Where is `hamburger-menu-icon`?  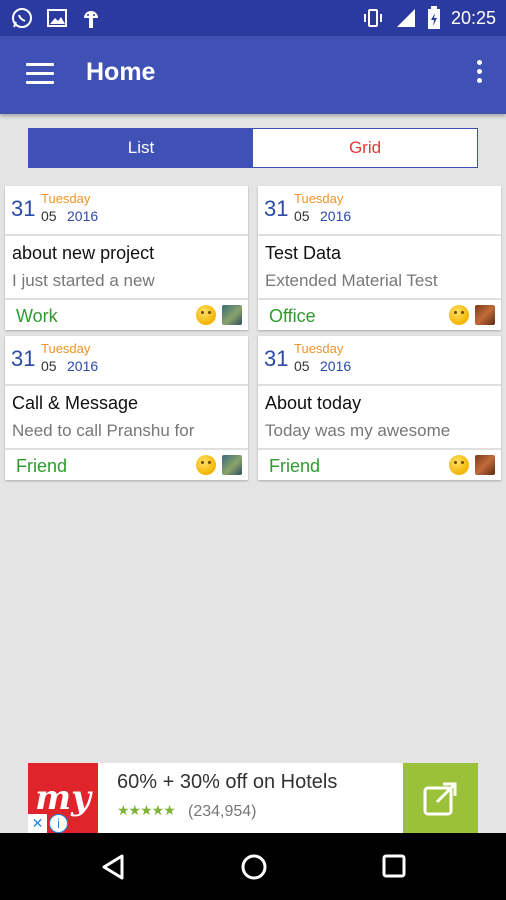 hamburger-menu-icon is located at coordinates (40, 75).